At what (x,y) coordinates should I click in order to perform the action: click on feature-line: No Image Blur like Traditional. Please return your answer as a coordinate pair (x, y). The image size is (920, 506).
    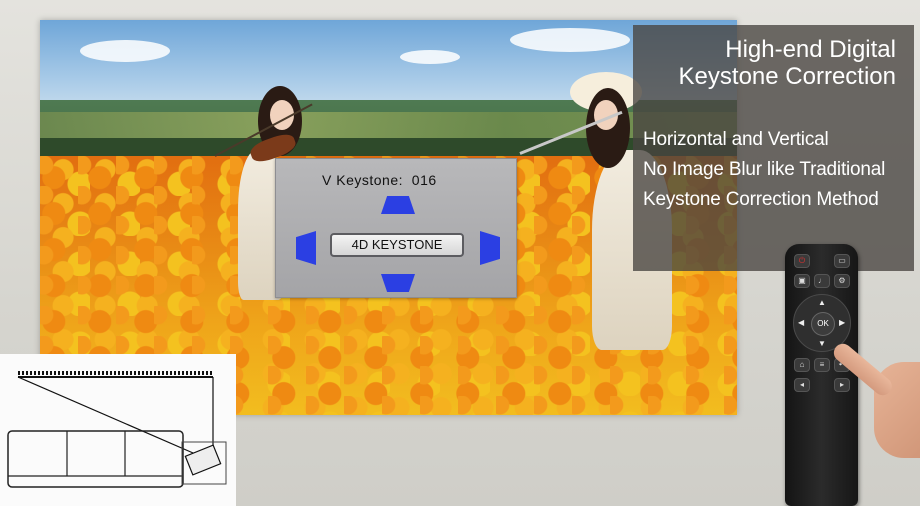
    Looking at the image, I should click on (764, 169).